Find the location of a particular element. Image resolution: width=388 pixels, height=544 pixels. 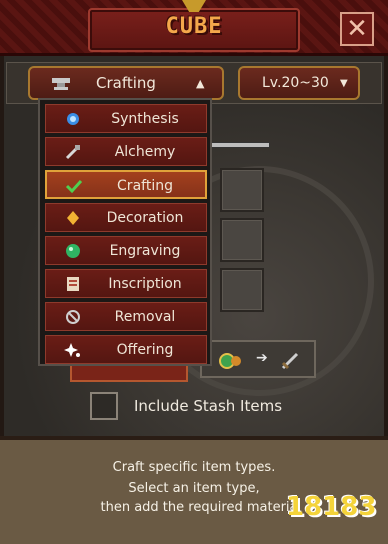

close-icon: ✕ is located at coordinates (357, 29).